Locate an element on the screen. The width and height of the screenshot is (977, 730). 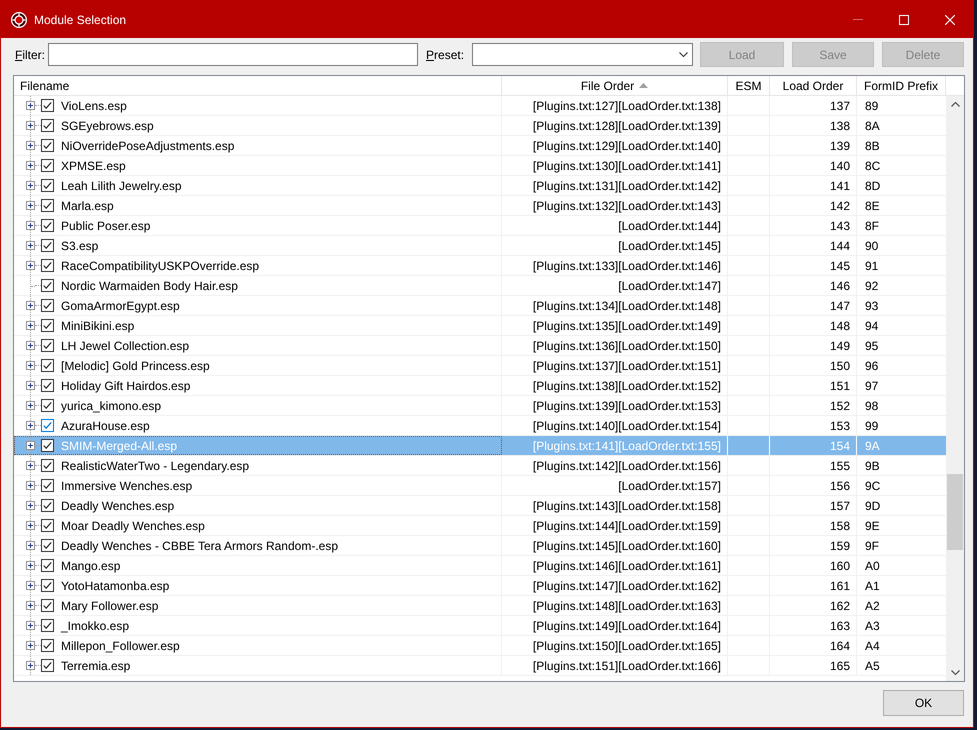
table-row: LH Jewel Collection.esp [Plugins.txt:136][LoadOrder.txt:150] 149 95 is located at coordinates (480, 346).